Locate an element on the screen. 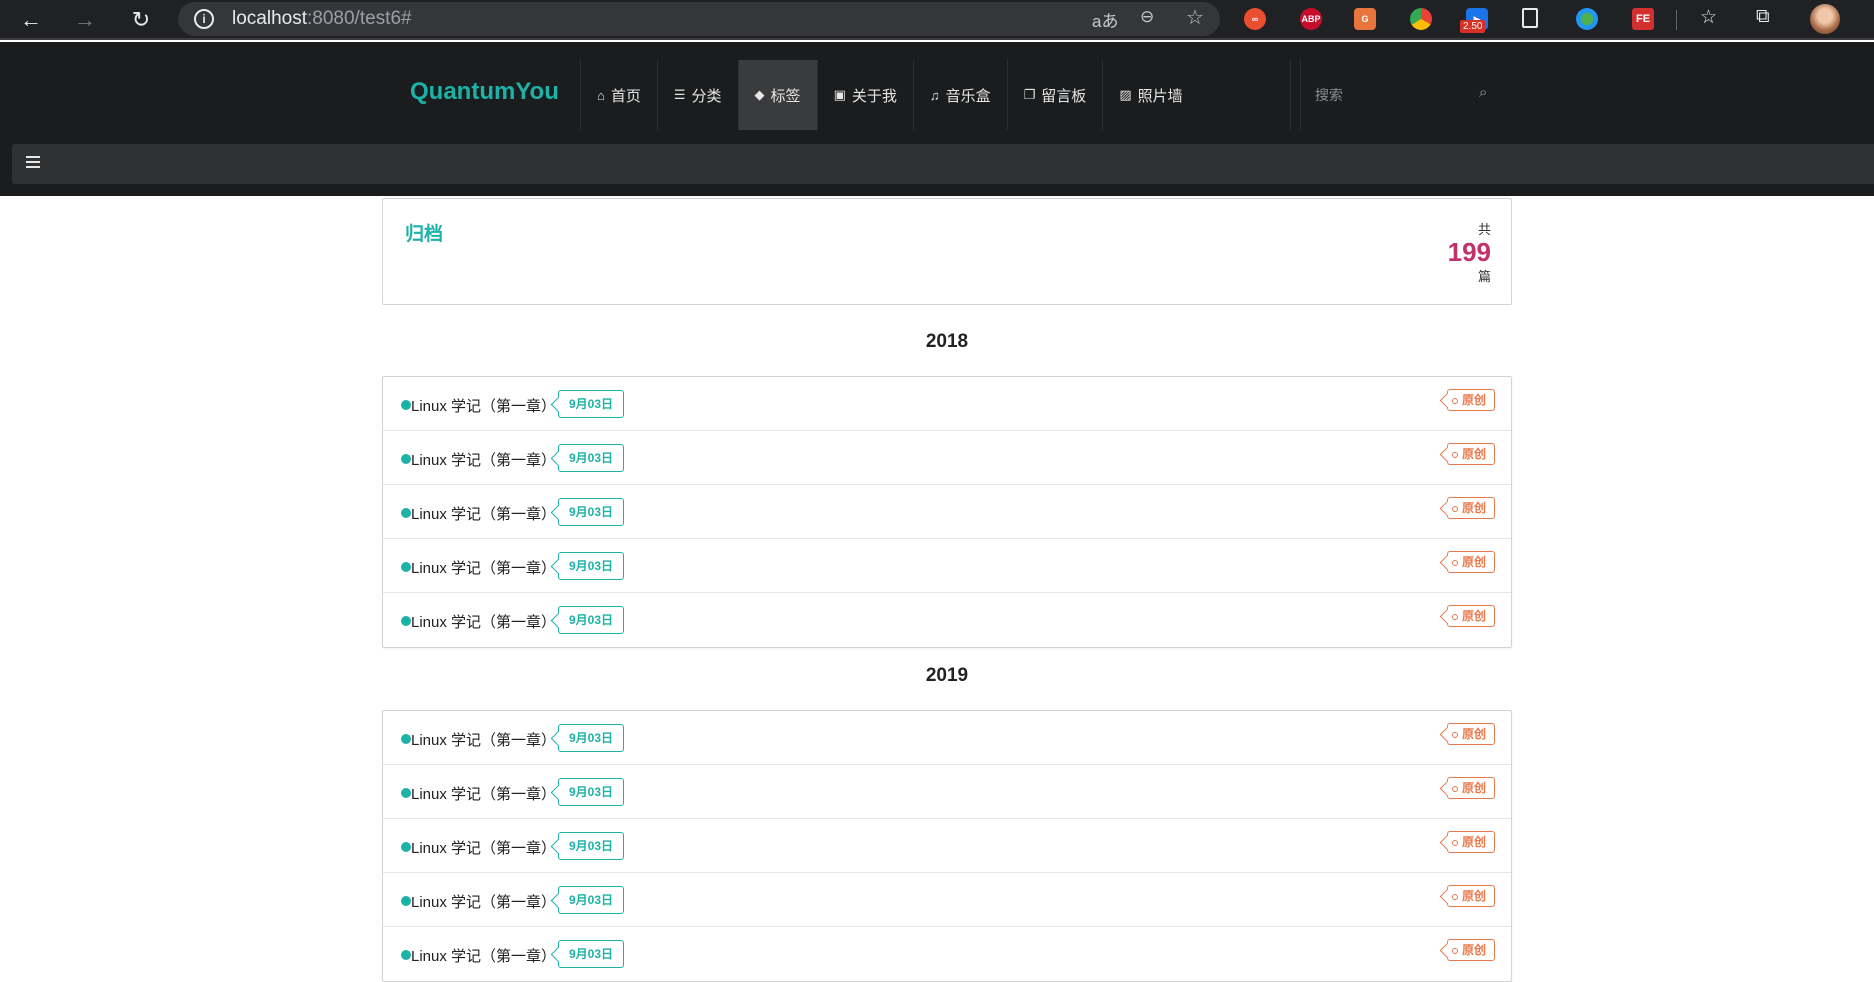  post-count: 共 199 篇 is located at coordinates (1469, 252).